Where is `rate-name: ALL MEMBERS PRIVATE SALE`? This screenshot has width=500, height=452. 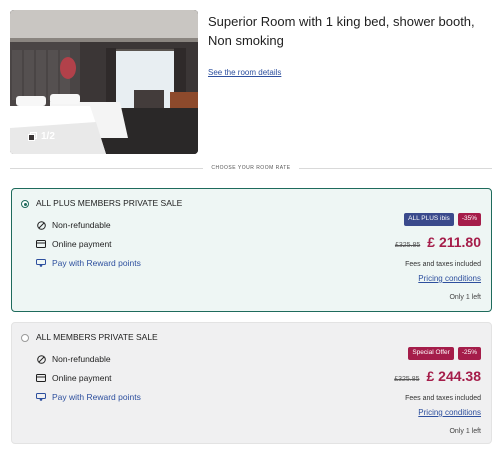
rate-name: ALL MEMBERS PRIVATE SALE is located at coordinates (97, 337).